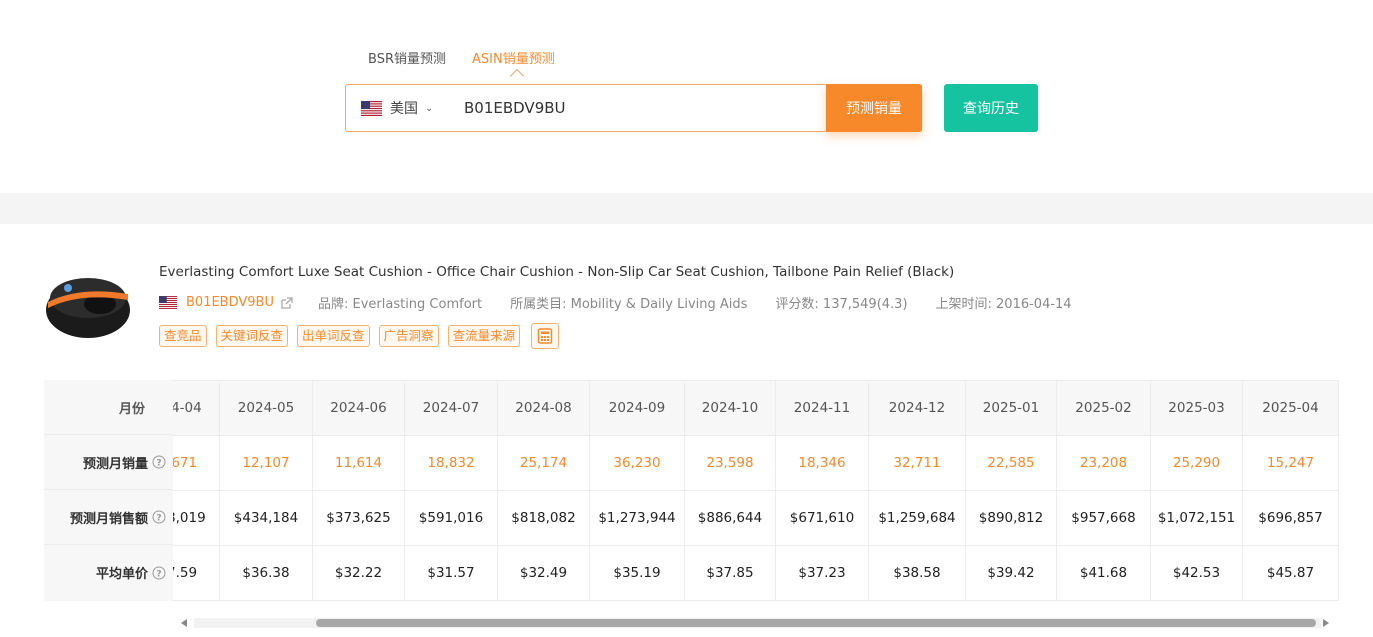 The height and width of the screenshot is (637, 1373). Describe the element at coordinates (686, 208) in the screenshot. I see `section-divider` at that location.